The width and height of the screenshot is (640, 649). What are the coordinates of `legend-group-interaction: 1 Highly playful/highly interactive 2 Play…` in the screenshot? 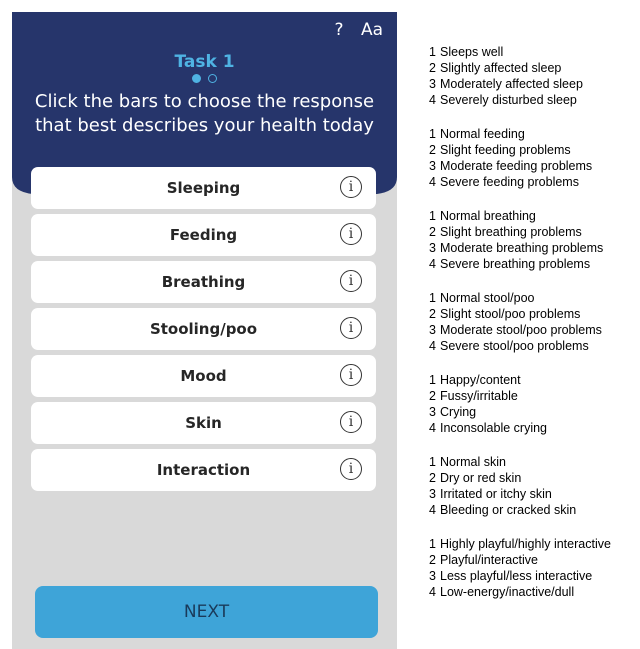 It's located at (534, 568).